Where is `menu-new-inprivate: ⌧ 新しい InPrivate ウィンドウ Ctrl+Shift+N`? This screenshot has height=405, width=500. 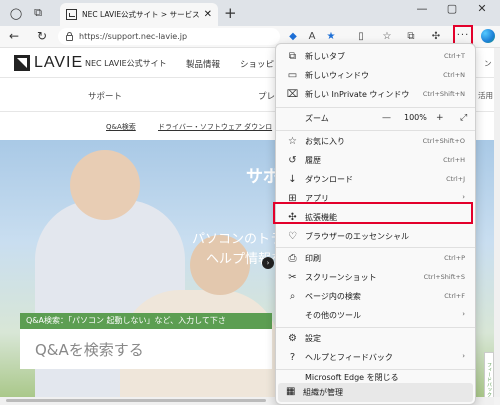 menu-new-inprivate: ⌧ 新しい InPrivate ウィンドウ Ctrl+Shift+N is located at coordinates (375, 94).